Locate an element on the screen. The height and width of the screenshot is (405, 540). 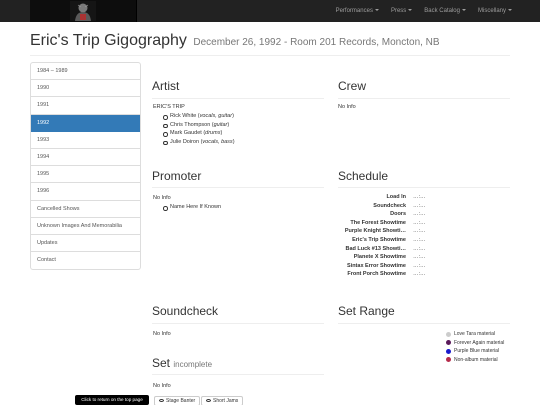
list-item: Julie Doiron (vocals, bass) is located at coordinates (199, 142).